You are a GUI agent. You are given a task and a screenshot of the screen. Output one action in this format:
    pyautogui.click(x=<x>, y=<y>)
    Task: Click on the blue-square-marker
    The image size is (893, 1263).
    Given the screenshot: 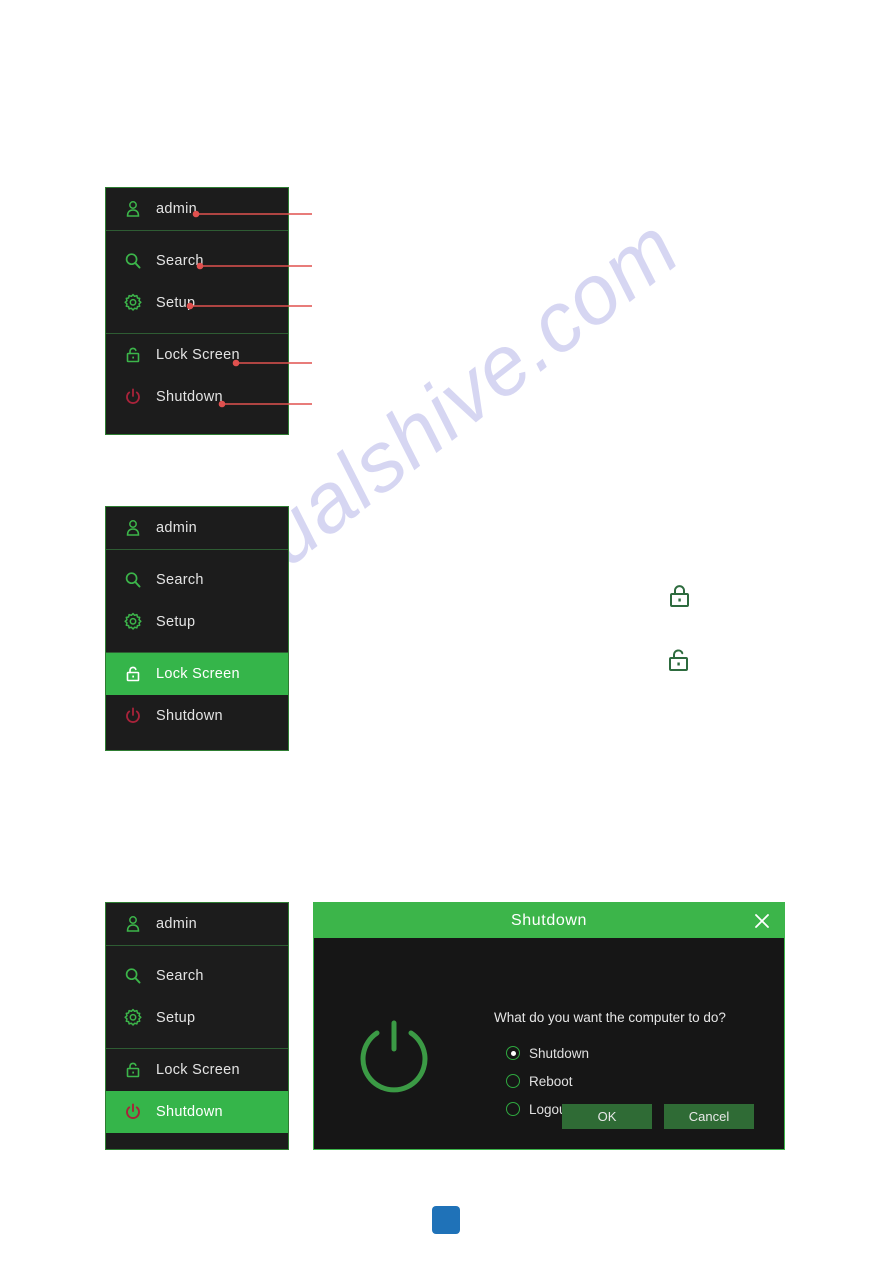 What is the action you would take?
    pyautogui.click(x=446, y=1220)
    